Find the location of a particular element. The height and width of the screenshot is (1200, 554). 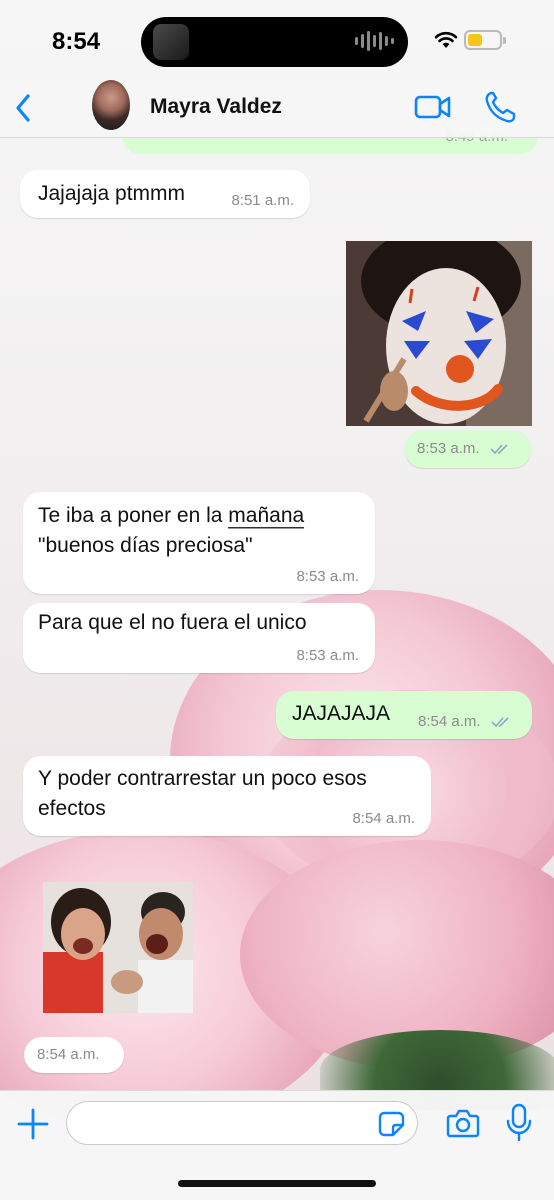

audio-waveform-icon is located at coordinates (374, 41).